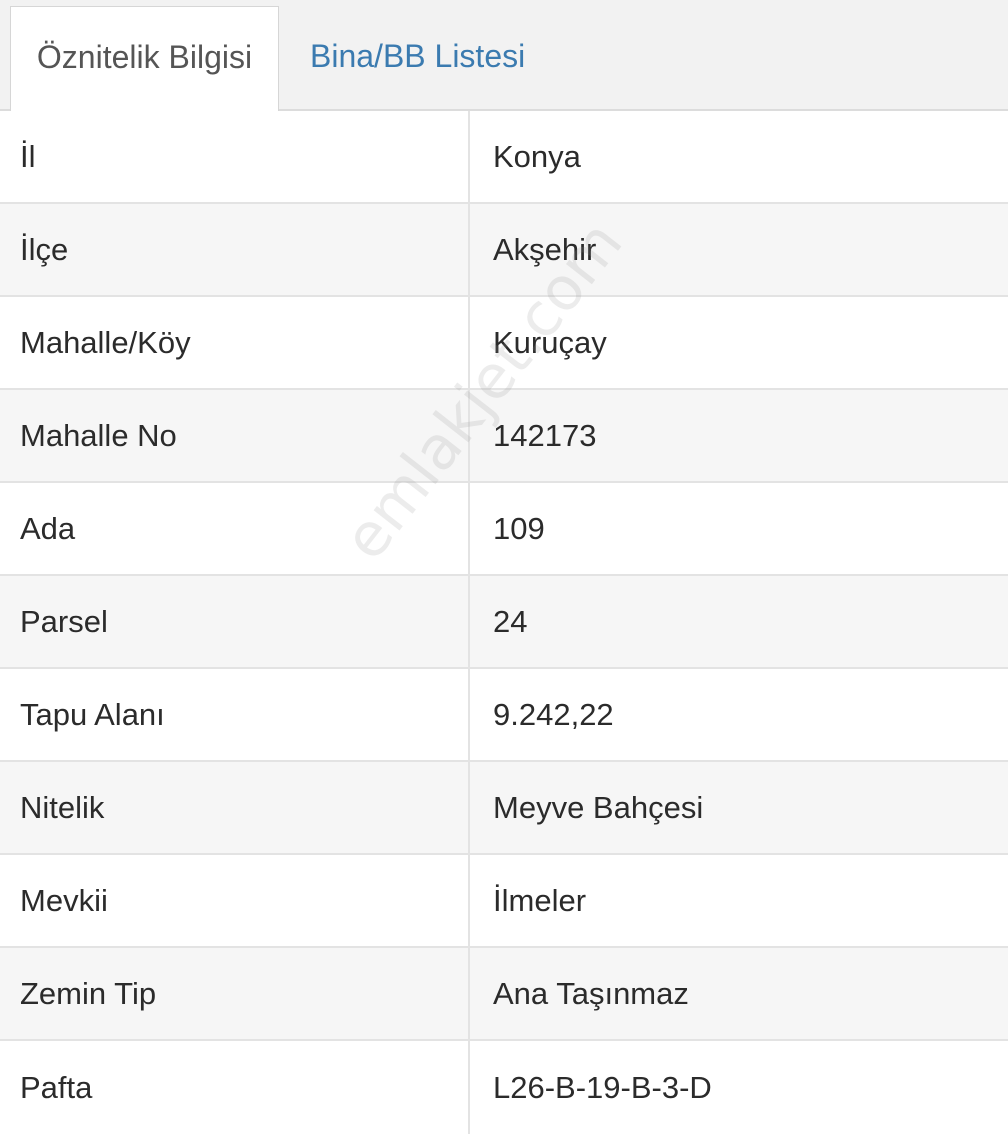 Image resolution: width=1008 pixels, height=1135 pixels. I want to click on table-row-mahalle-koy: Mahalle/Köy Kuruçay, so click(504, 343).